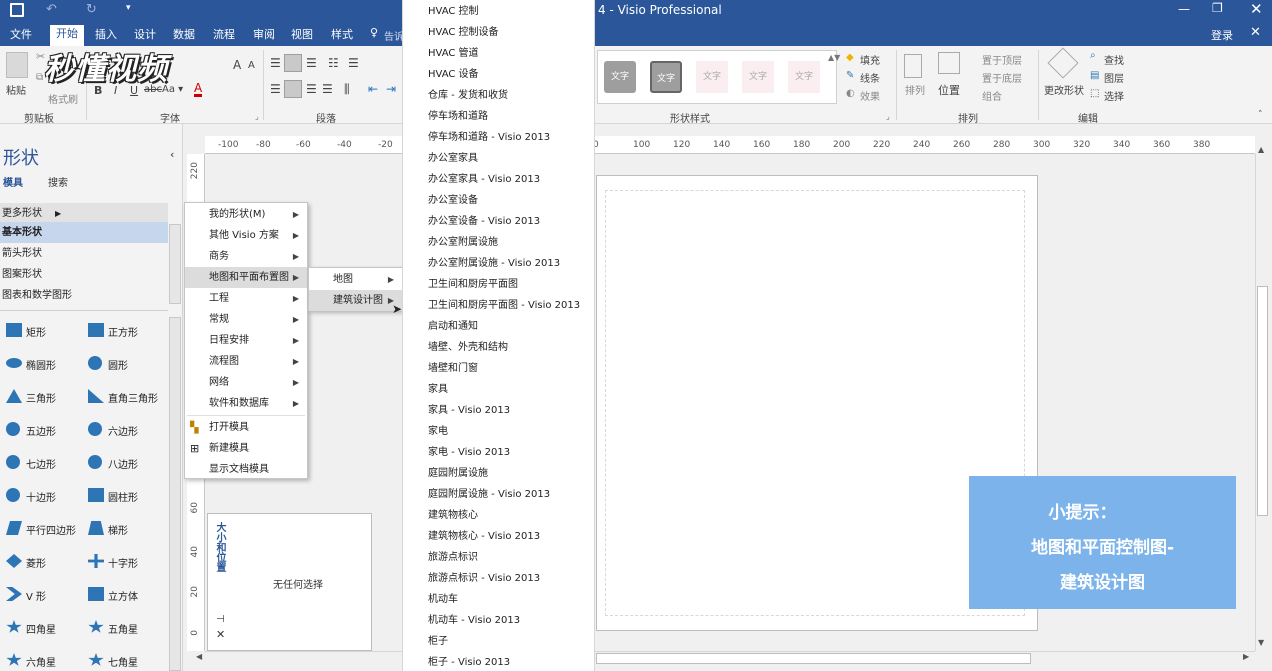 The image size is (1272, 671). Describe the element at coordinates (184, 35) in the screenshot. I see `tab-data: 数据` at that location.